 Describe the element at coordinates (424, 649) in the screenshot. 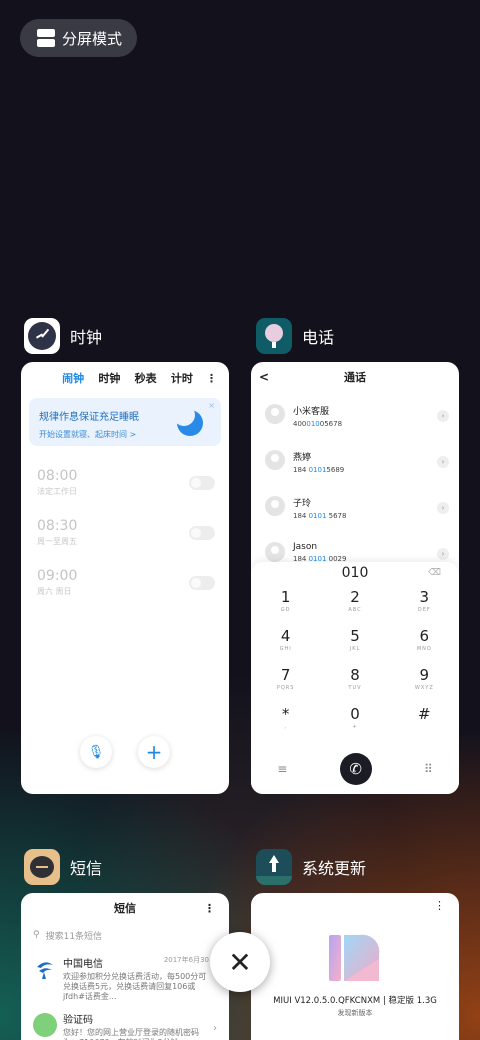

I see `key-letters: MNO` at that location.